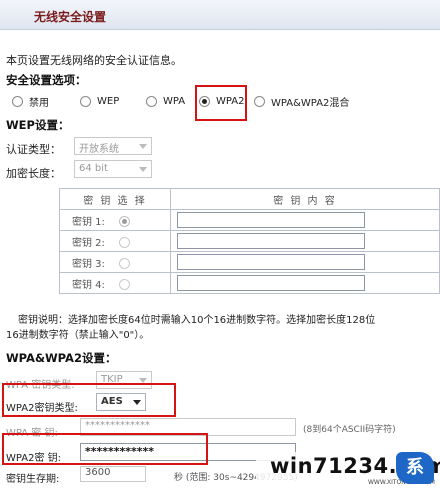  I want to click on radio-wpa-circle, so click(151, 101).